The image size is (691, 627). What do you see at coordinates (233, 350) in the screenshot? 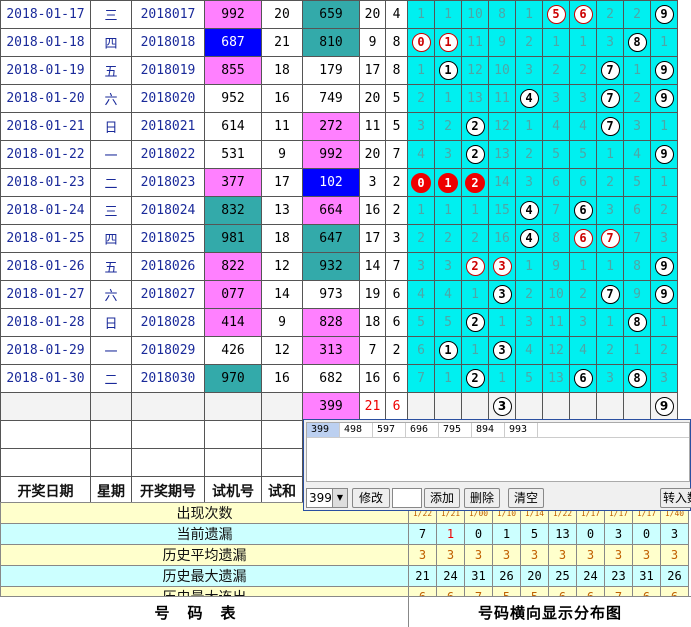
I see `test-number: 426` at bounding box center [233, 350].